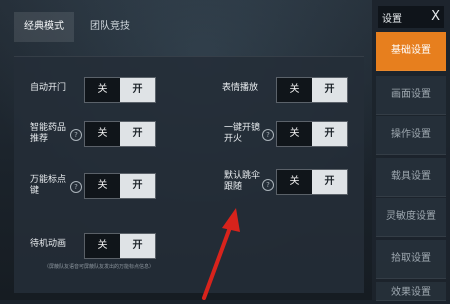 Image resolution: width=450 pixels, height=304 pixels. What do you see at coordinates (411, 95) in the screenshot?
I see `sidebar-item-graphics: 画面设置` at bounding box center [411, 95].